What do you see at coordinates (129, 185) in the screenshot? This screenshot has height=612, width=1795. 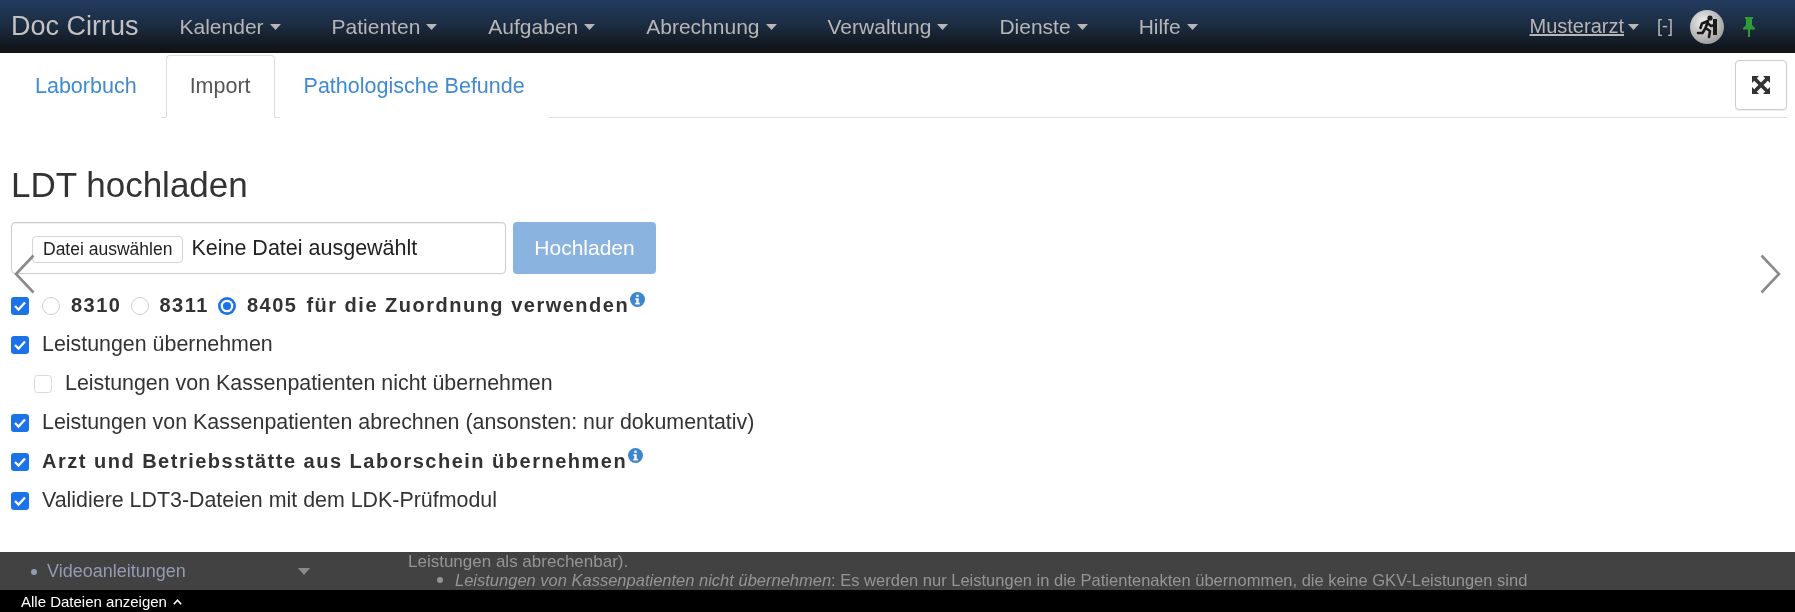 I see `section-title: LDT hochladen` at bounding box center [129, 185].